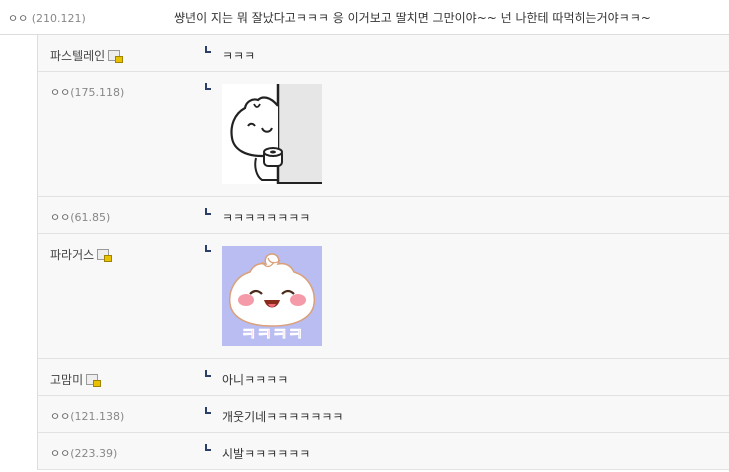 The height and width of the screenshot is (472, 729). I want to click on reply-author: ㅇㅇ(61.85), so click(80, 217).